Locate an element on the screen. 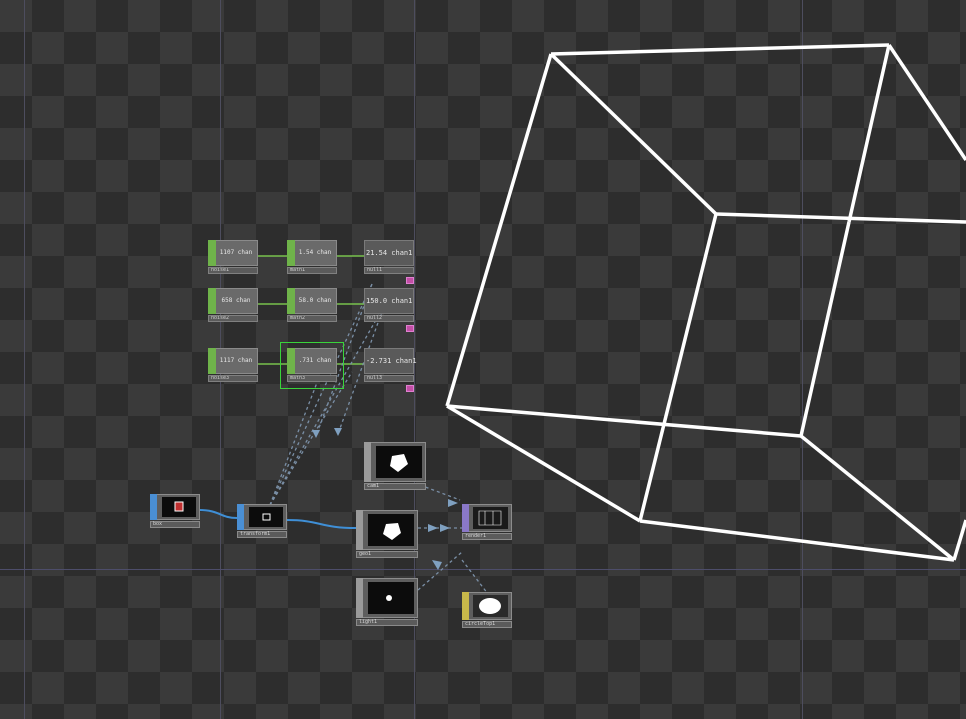 The image size is (966, 719). node-value: 1107 chan is located at coordinates (236, 252).